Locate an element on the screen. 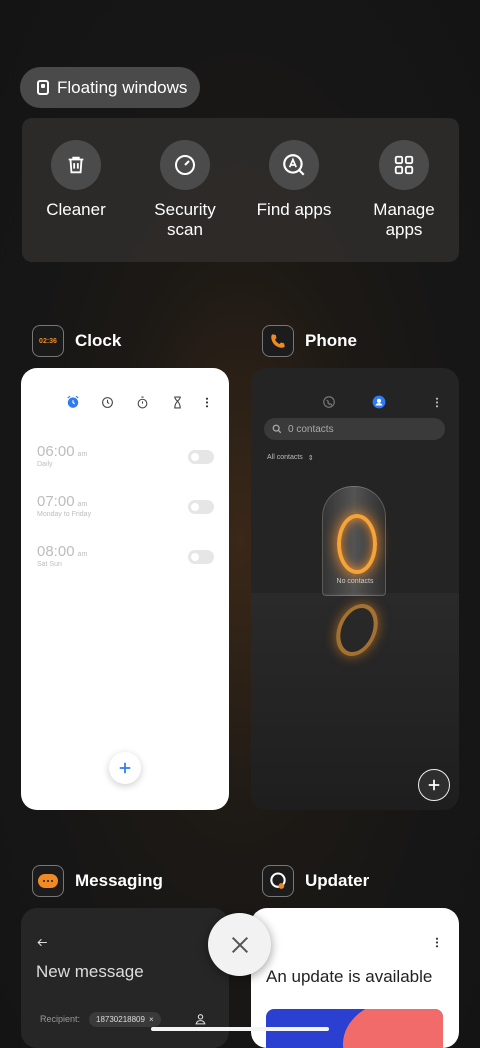 Image resolution: width=480 pixels, height=1048 pixels. alarm-time: 07:00 is located at coordinates (56, 501).